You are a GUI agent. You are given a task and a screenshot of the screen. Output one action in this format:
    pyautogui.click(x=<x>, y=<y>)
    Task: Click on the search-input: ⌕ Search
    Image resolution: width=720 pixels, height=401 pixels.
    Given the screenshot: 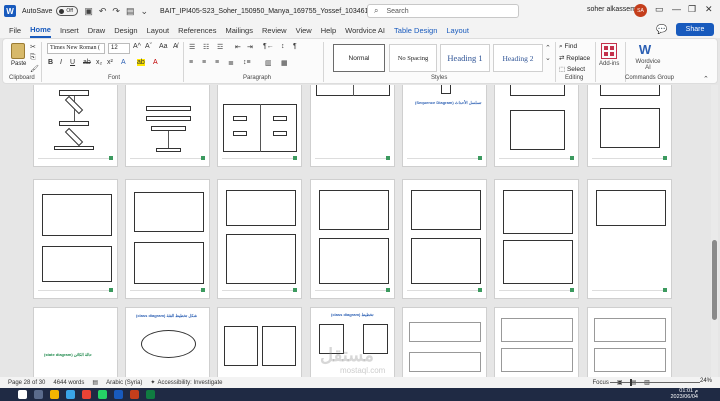 What is the action you would take?
    pyautogui.click(x=443, y=11)
    